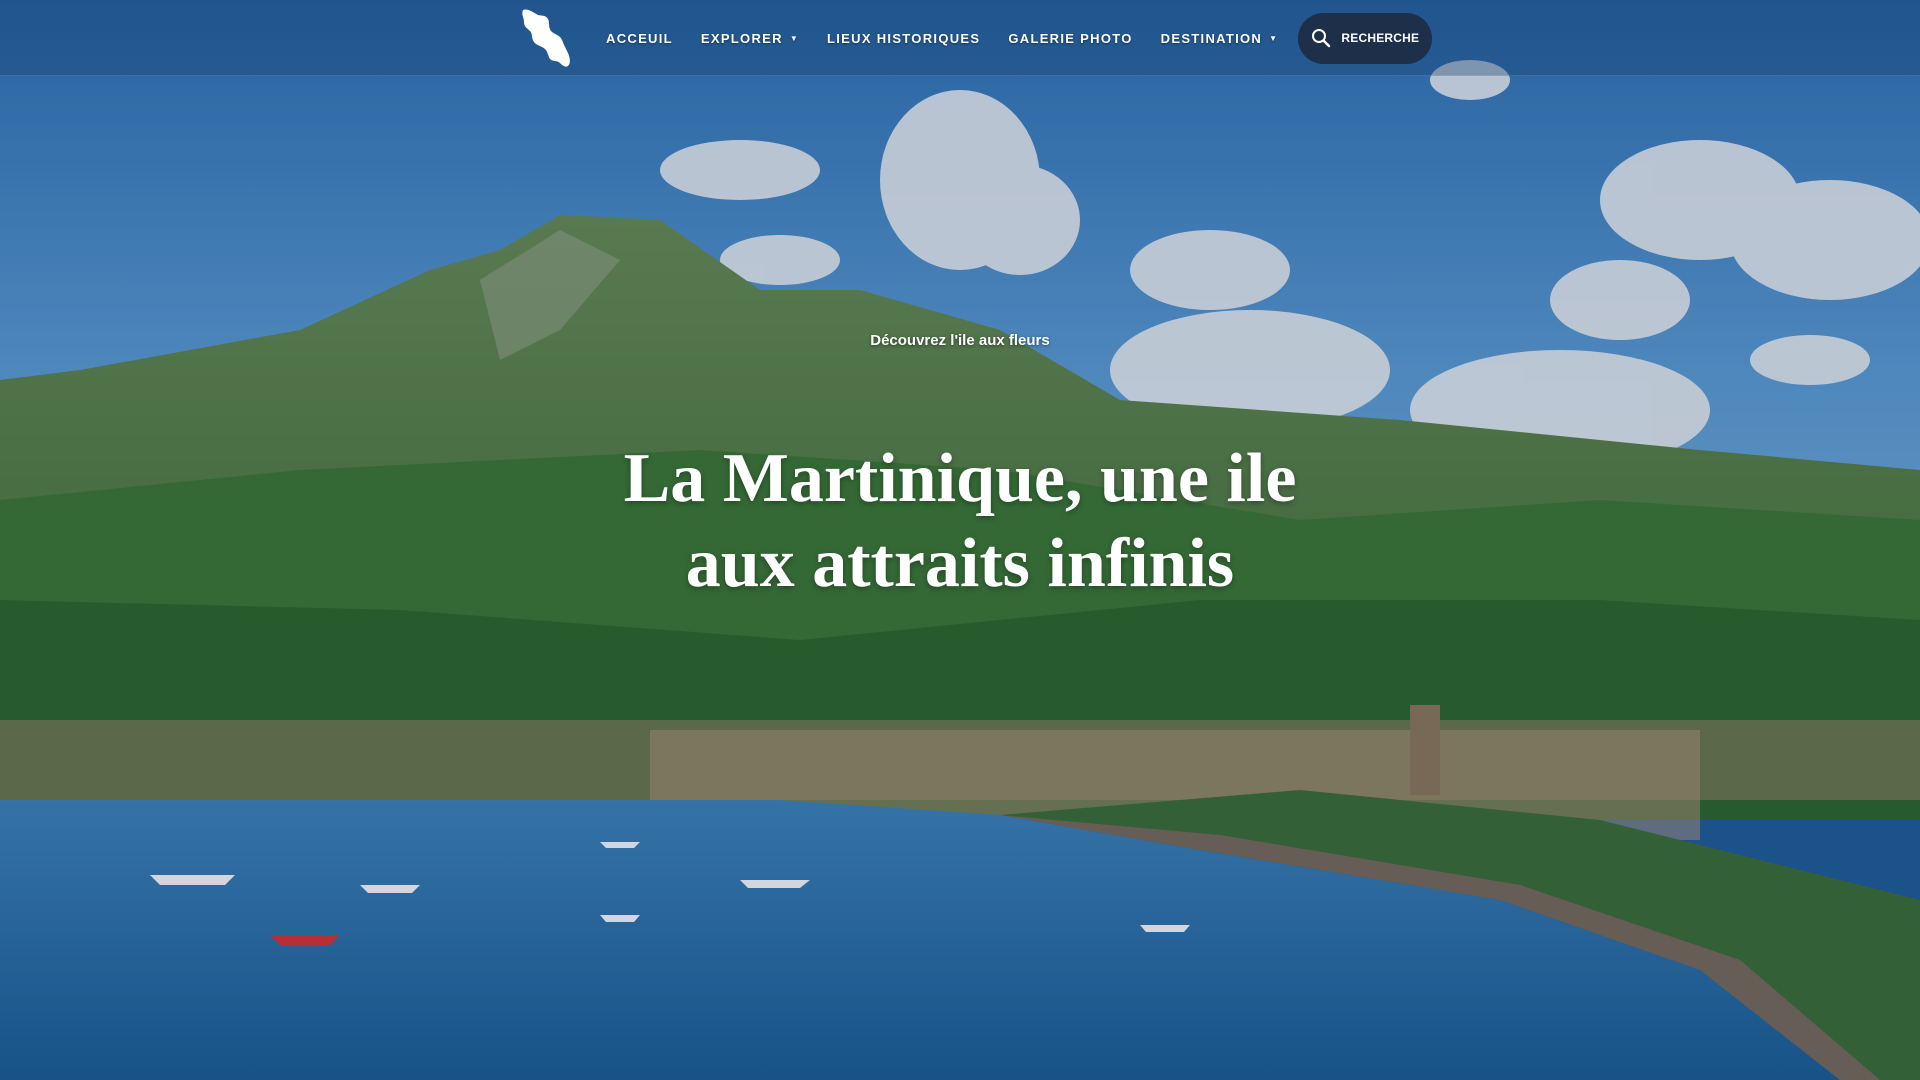 The image size is (1920, 1080). I want to click on nav-lieux-historiques: LIEUX HISTORIQUES, so click(903, 38).